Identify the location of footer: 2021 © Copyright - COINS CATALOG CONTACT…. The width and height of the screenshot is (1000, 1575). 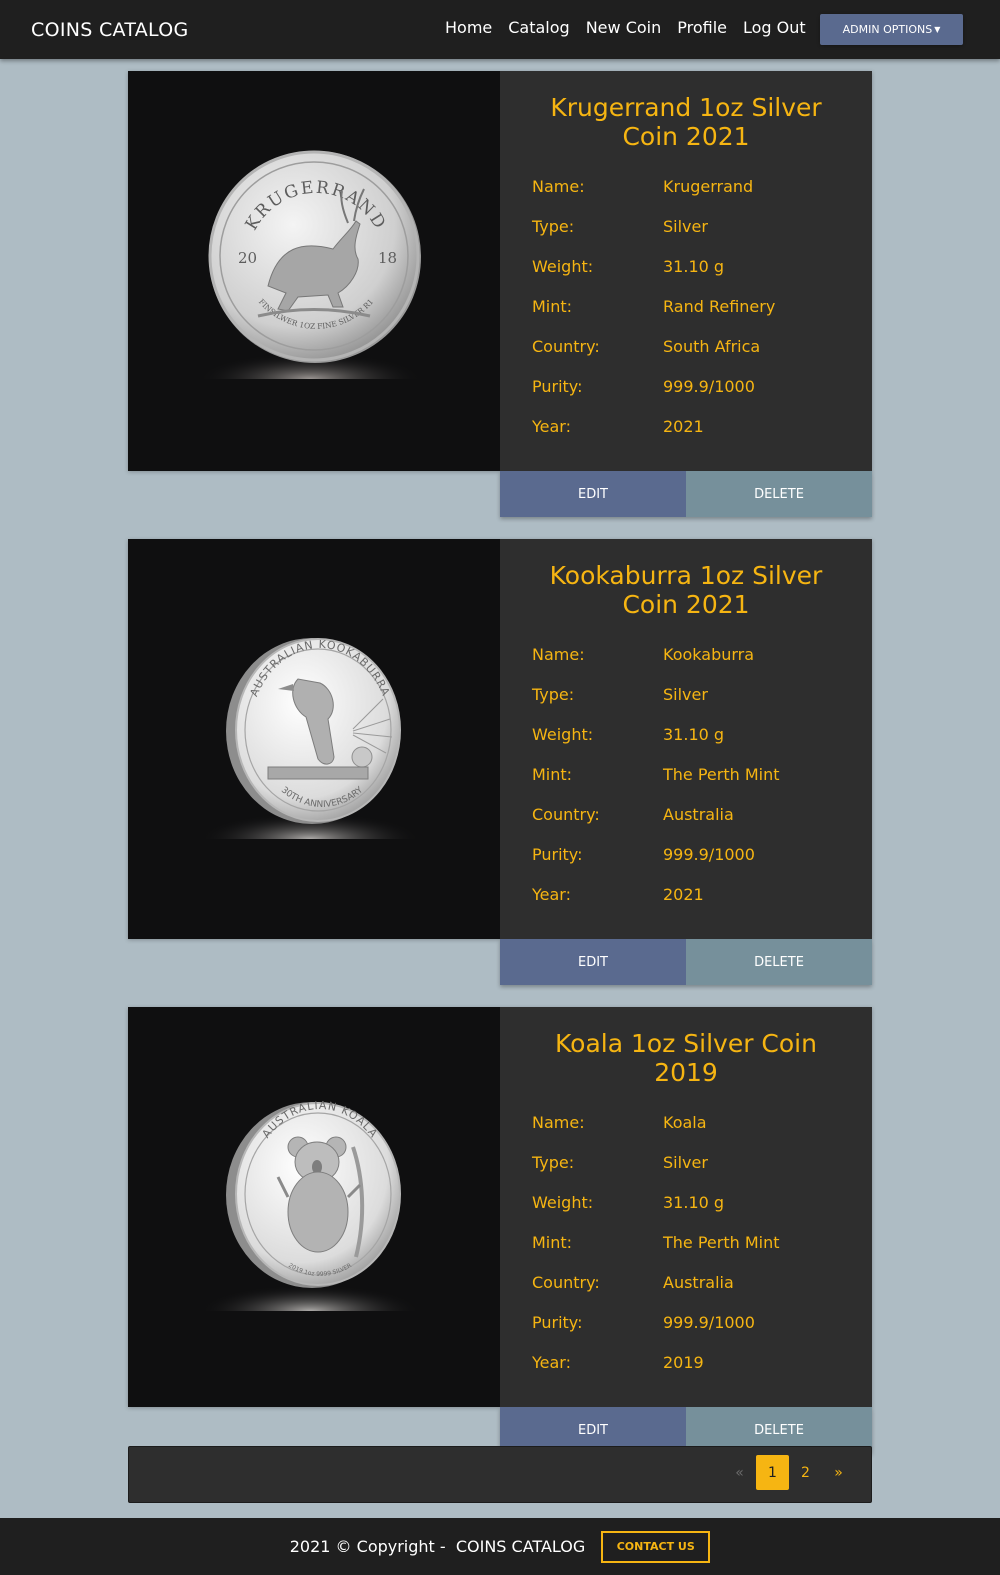
(500, 1546).